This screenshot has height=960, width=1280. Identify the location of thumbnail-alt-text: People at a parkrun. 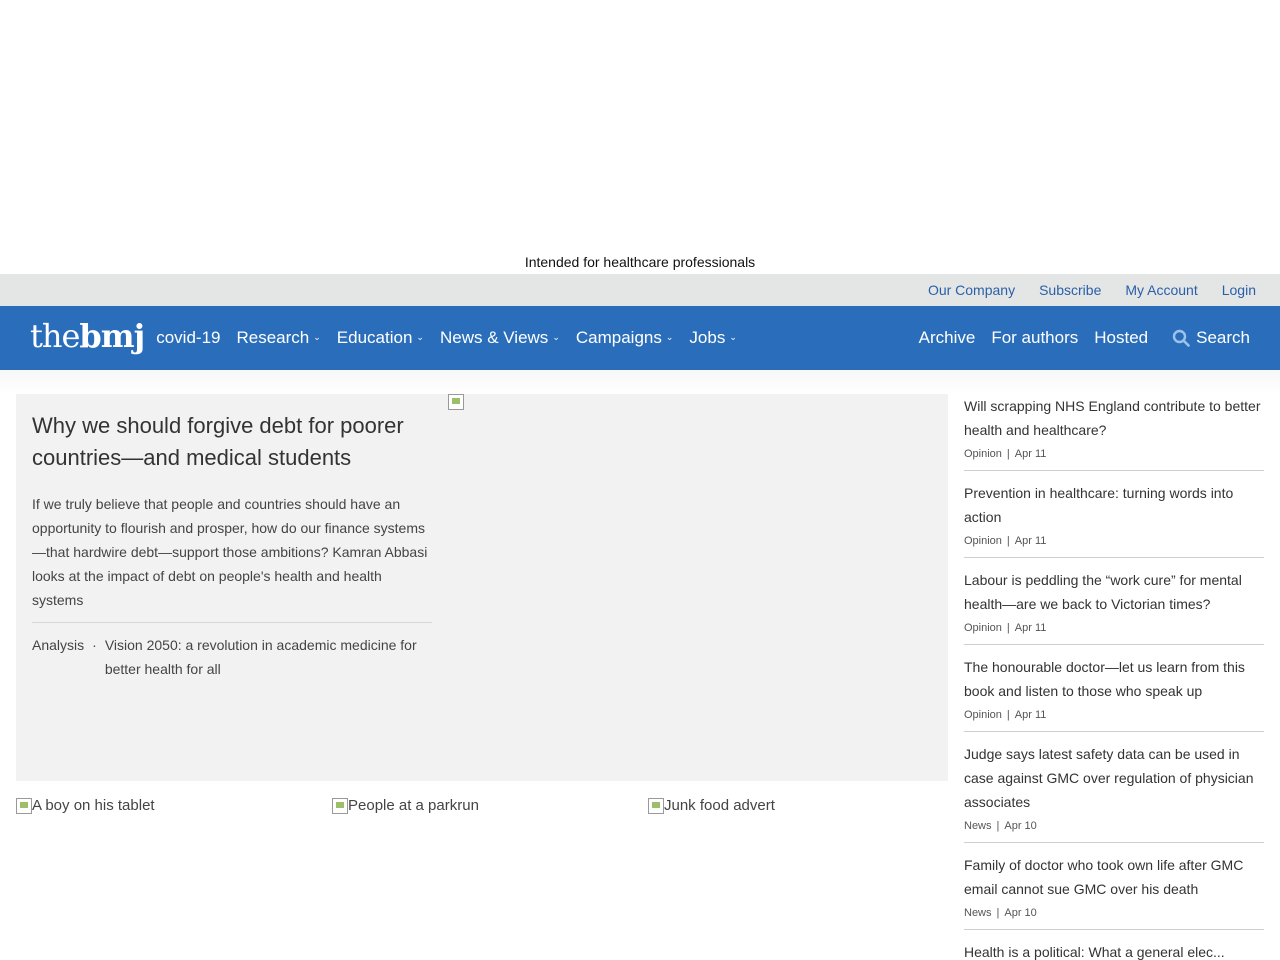
(413, 805).